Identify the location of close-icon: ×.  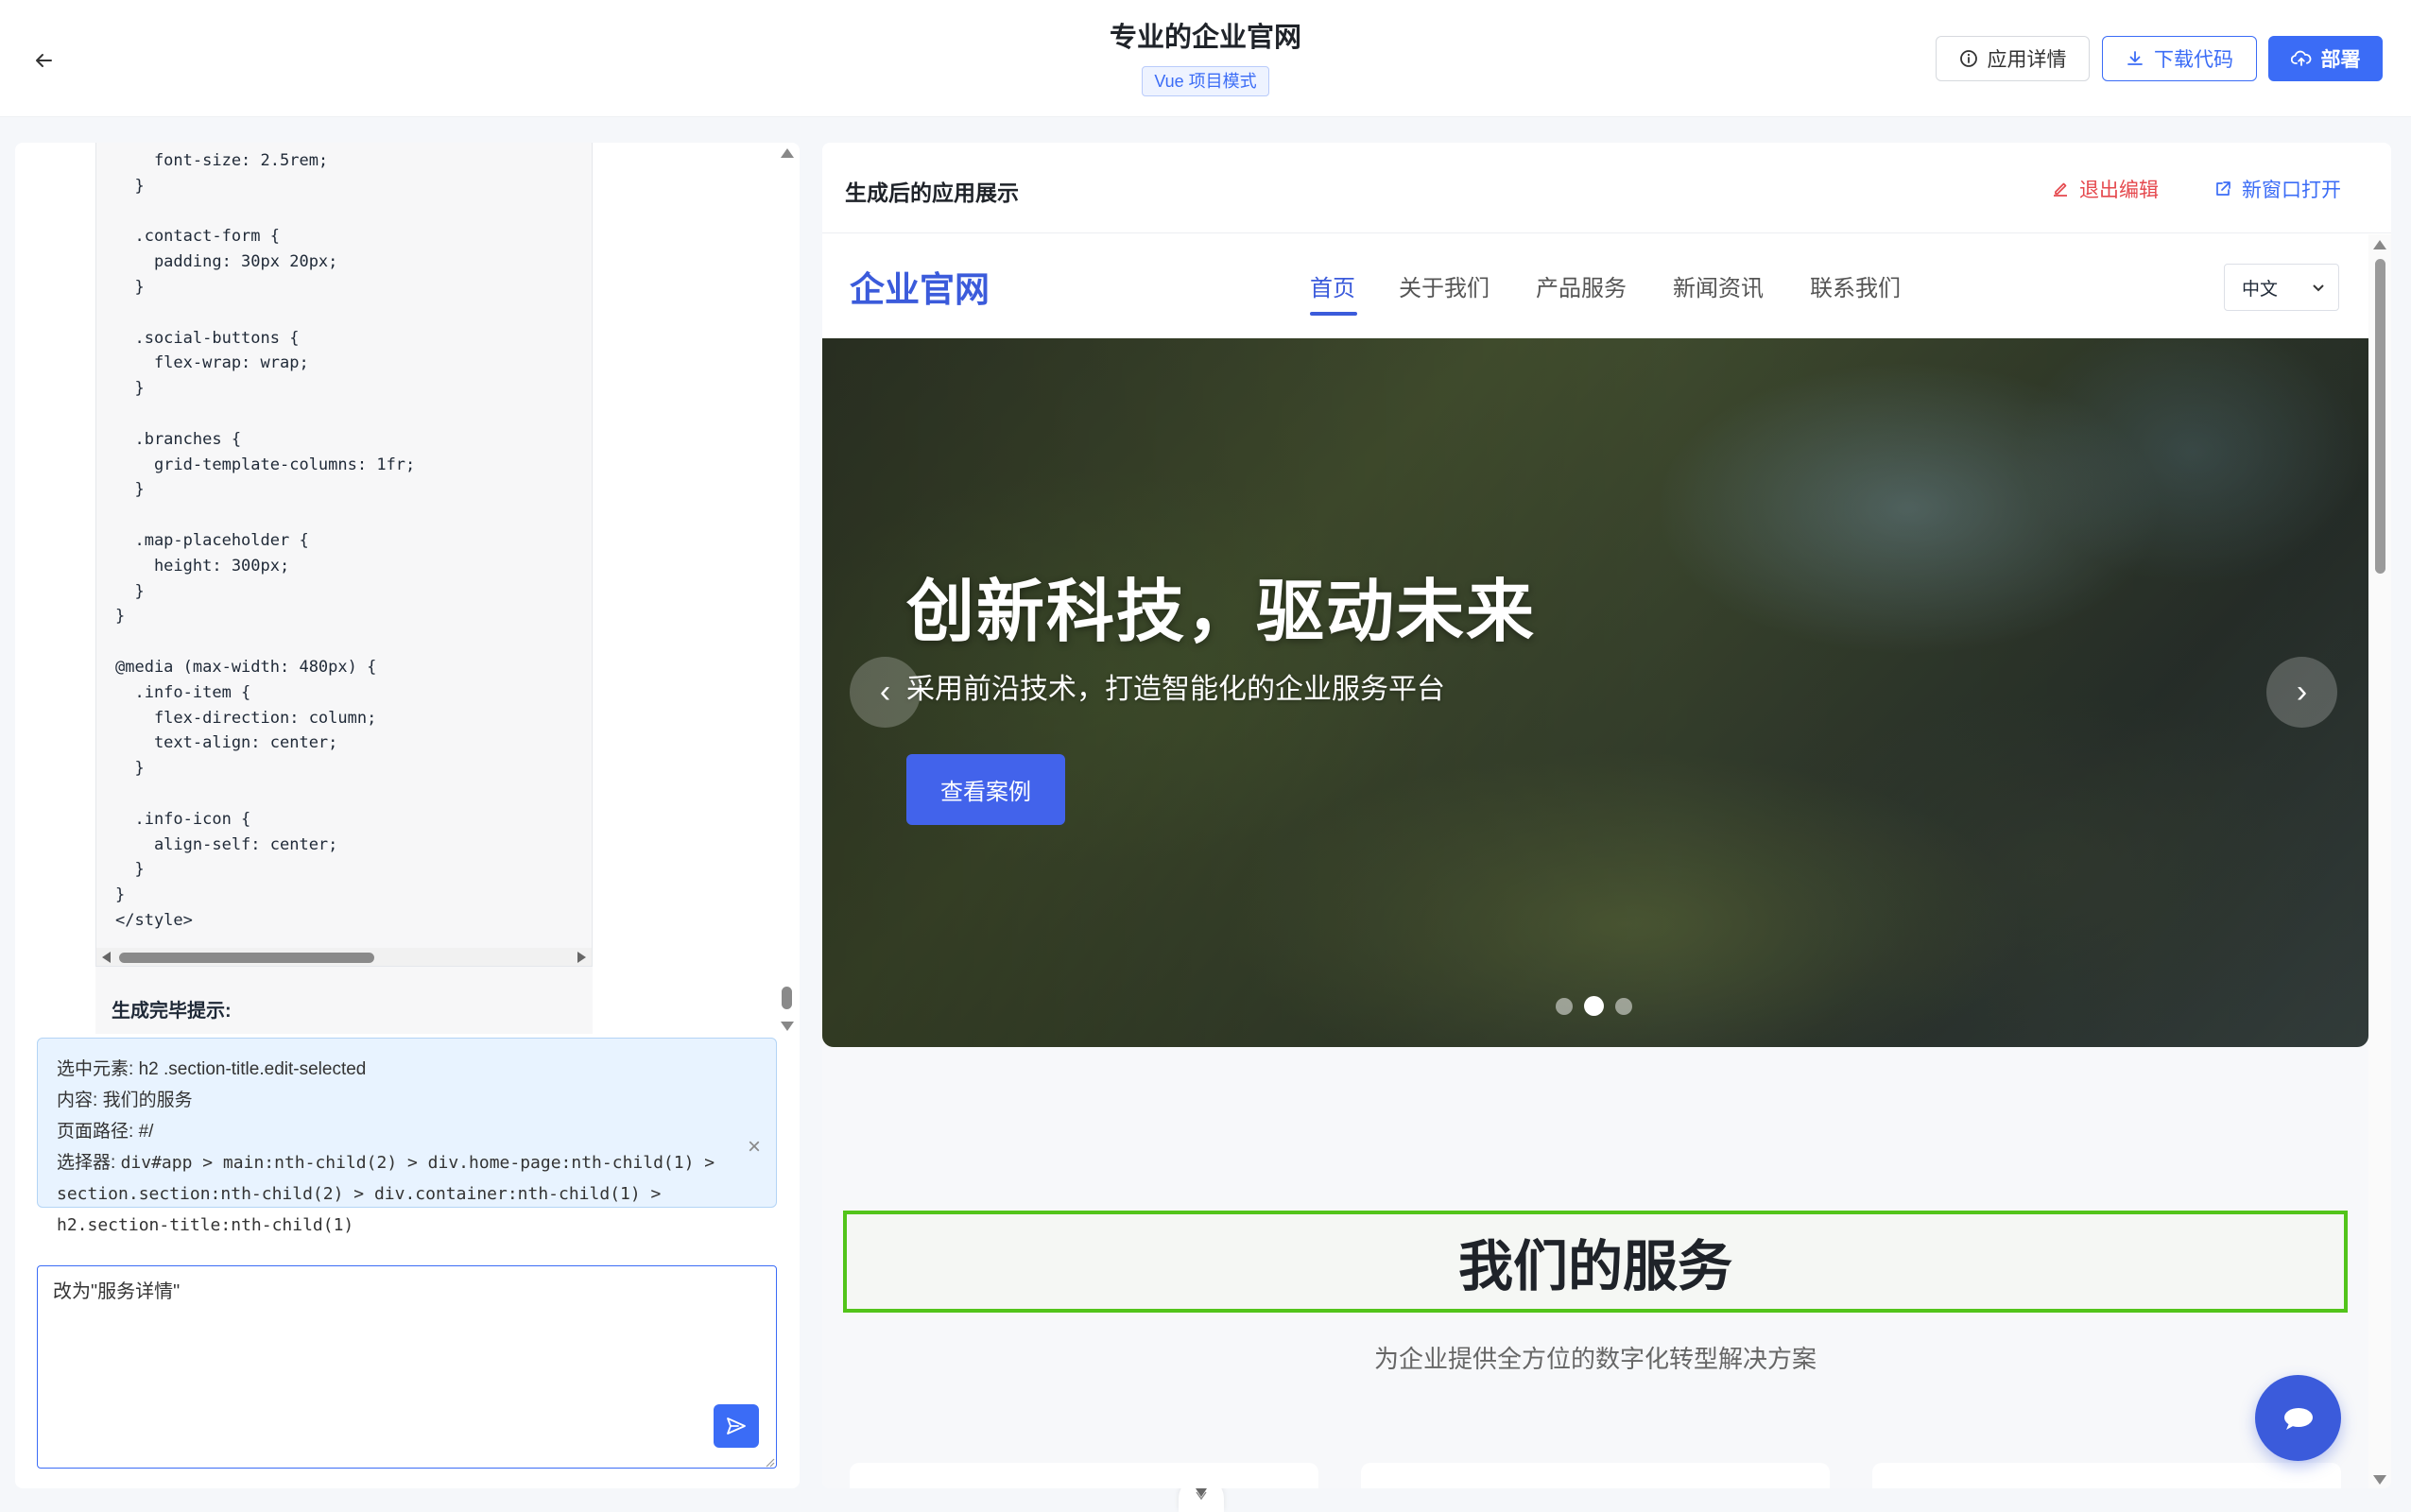
(754, 1146).